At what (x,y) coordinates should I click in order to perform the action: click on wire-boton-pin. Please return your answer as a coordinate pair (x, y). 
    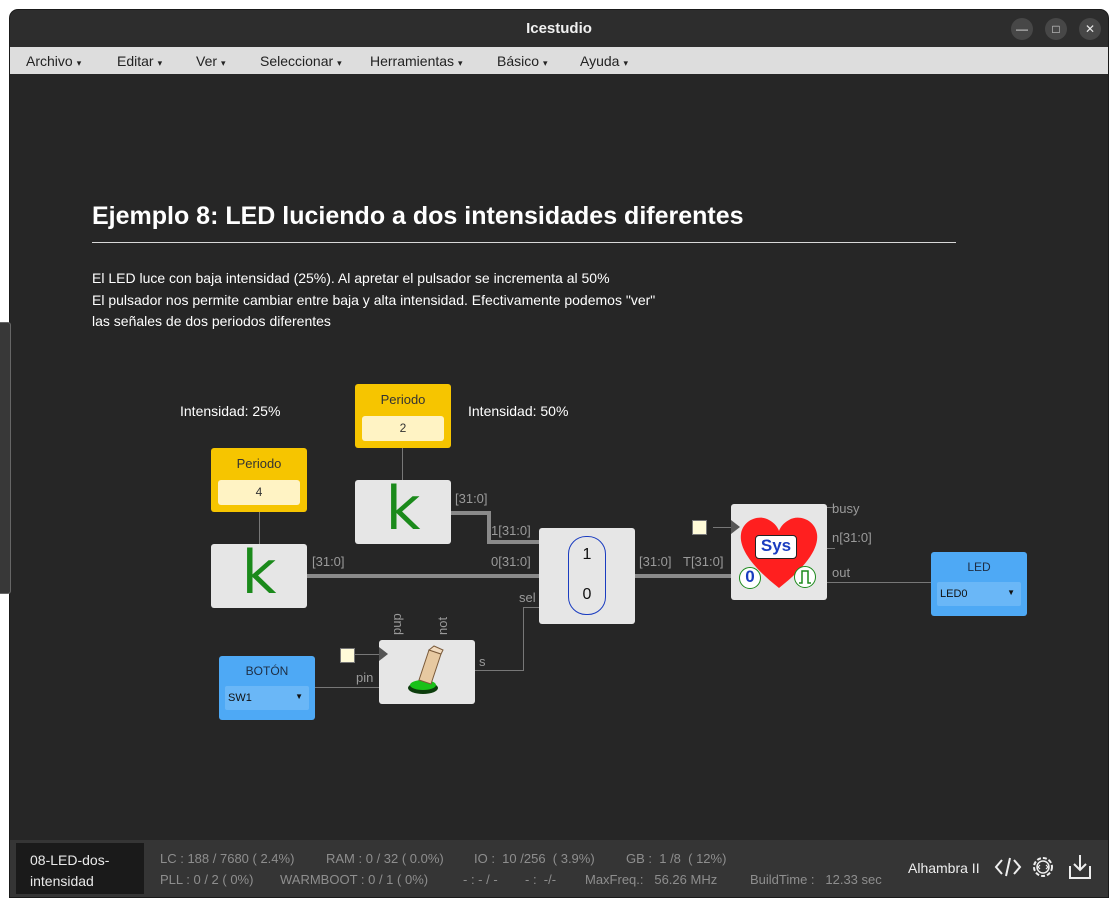
    Looking at the image, I should click on (346, 687).